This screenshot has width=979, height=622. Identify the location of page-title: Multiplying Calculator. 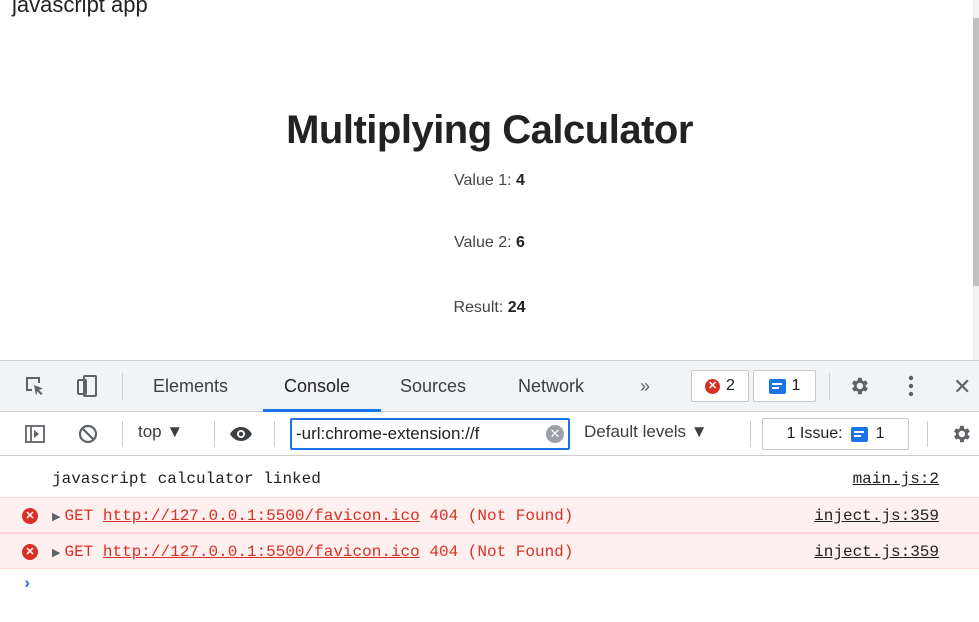
(489, 130).